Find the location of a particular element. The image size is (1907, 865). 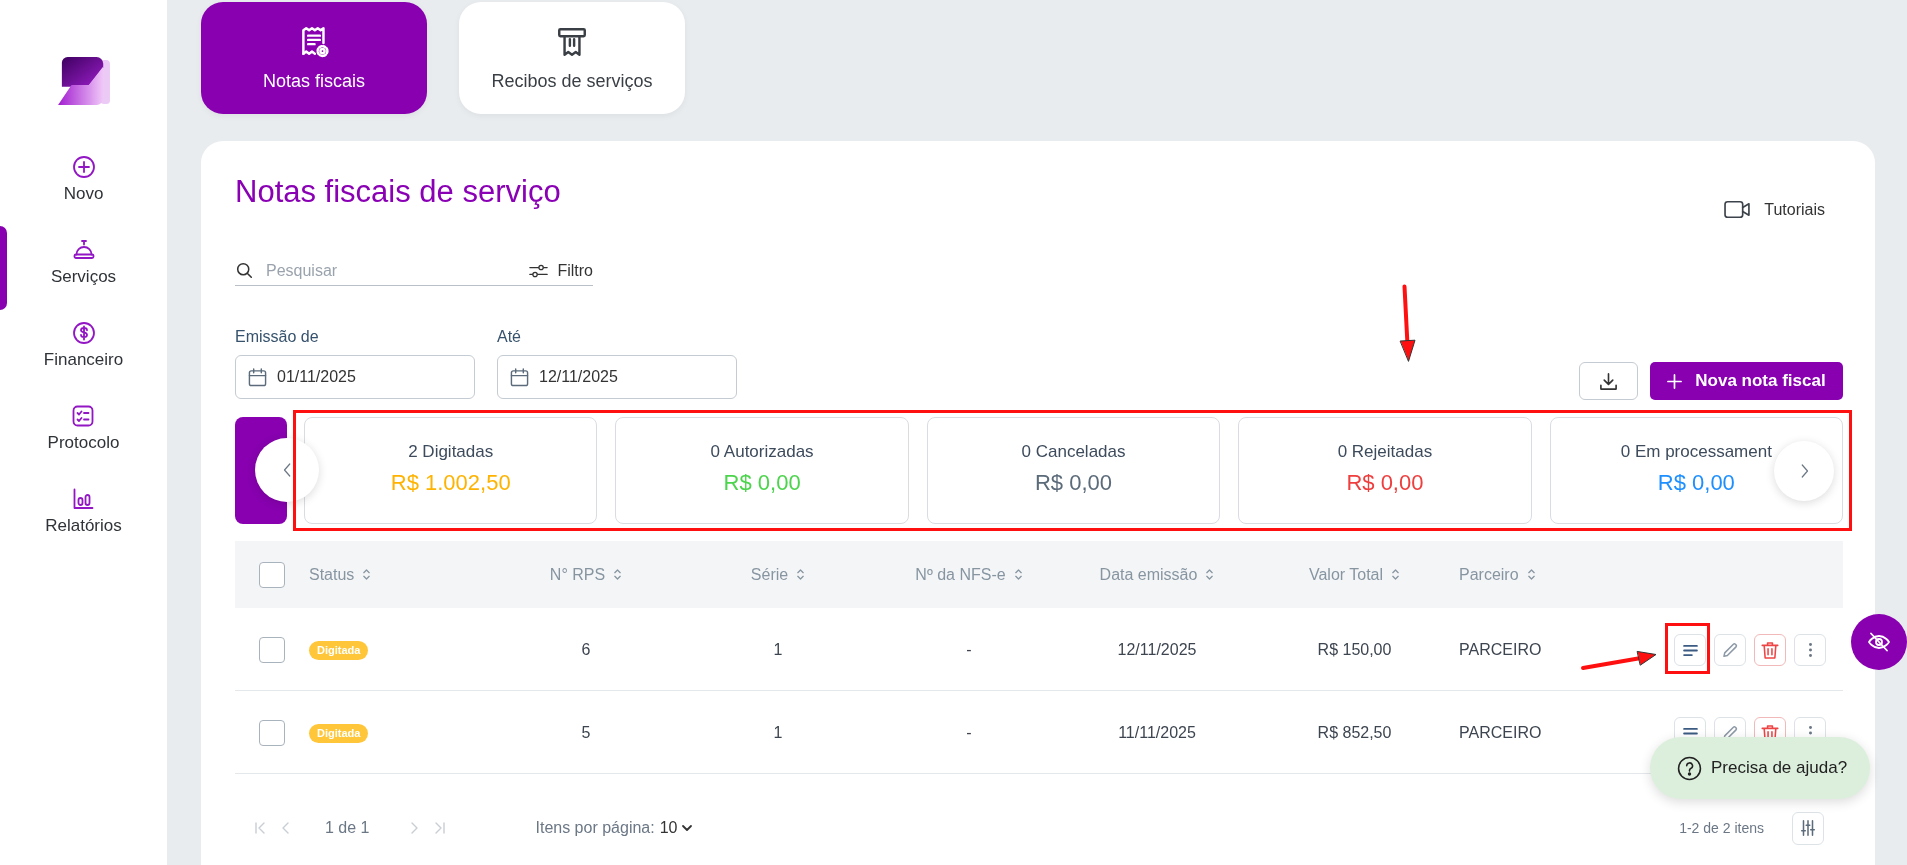

sidebar-item: Financeiro is located at coordinates (83, 346).